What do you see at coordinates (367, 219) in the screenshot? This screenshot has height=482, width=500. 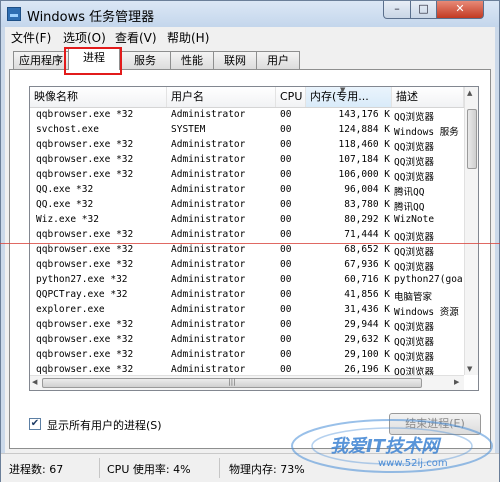 I see `memory-cell: 80,292 K` at bounding box center [367, 219].